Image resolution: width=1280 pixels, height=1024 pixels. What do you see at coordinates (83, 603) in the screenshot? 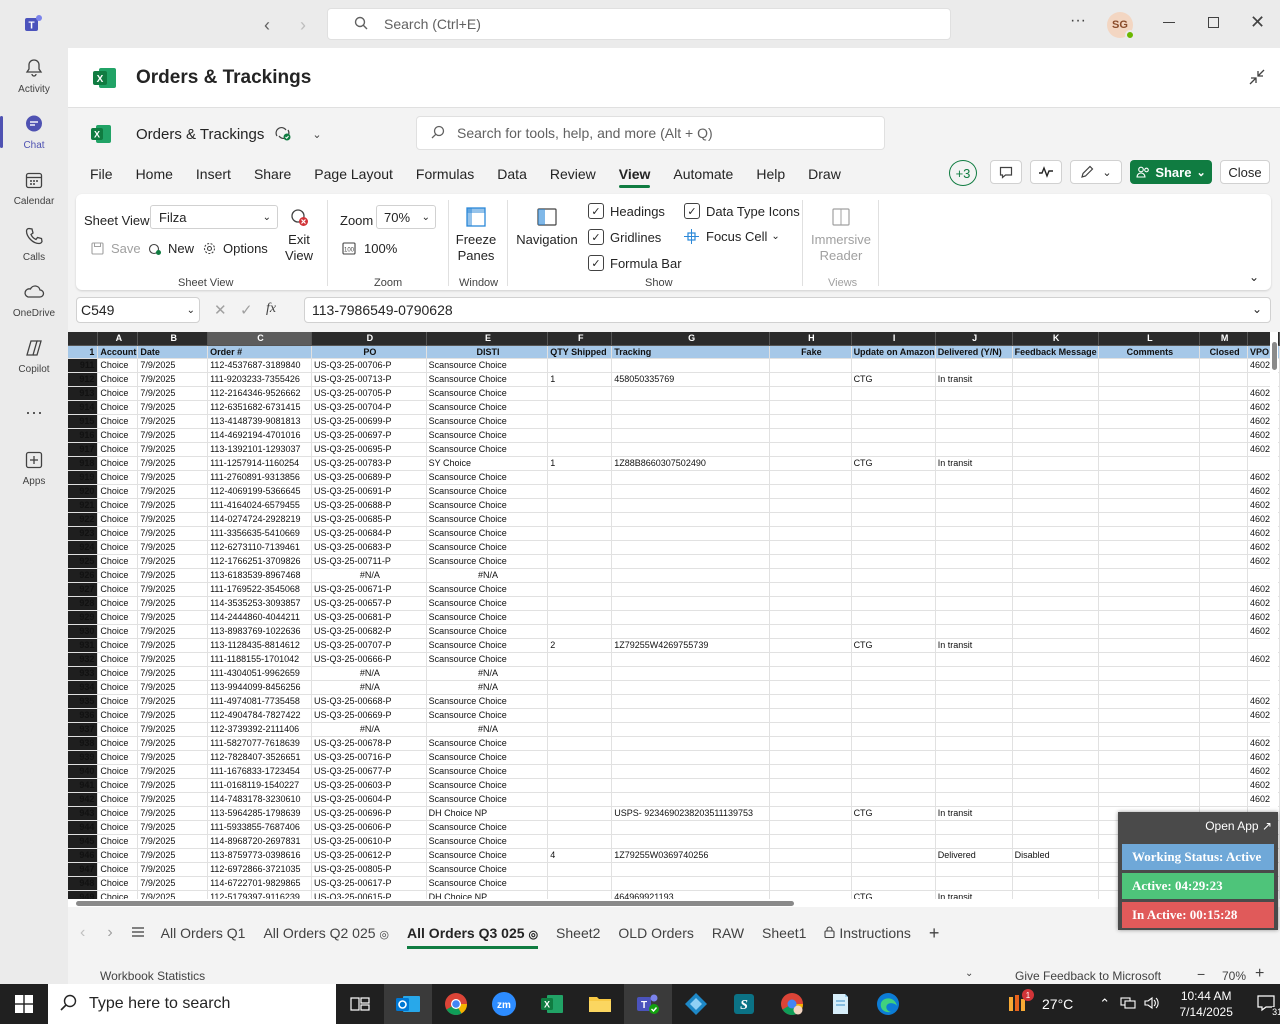
I see `row-number: 928` at bounding box center [83, 603].